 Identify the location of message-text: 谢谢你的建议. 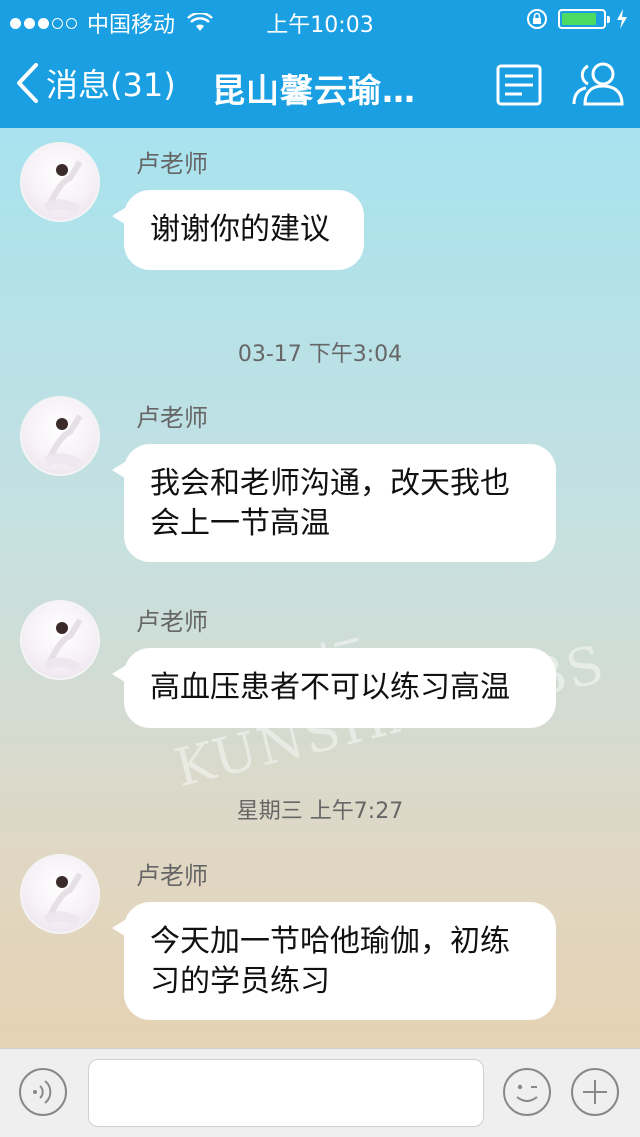
(240, 229).